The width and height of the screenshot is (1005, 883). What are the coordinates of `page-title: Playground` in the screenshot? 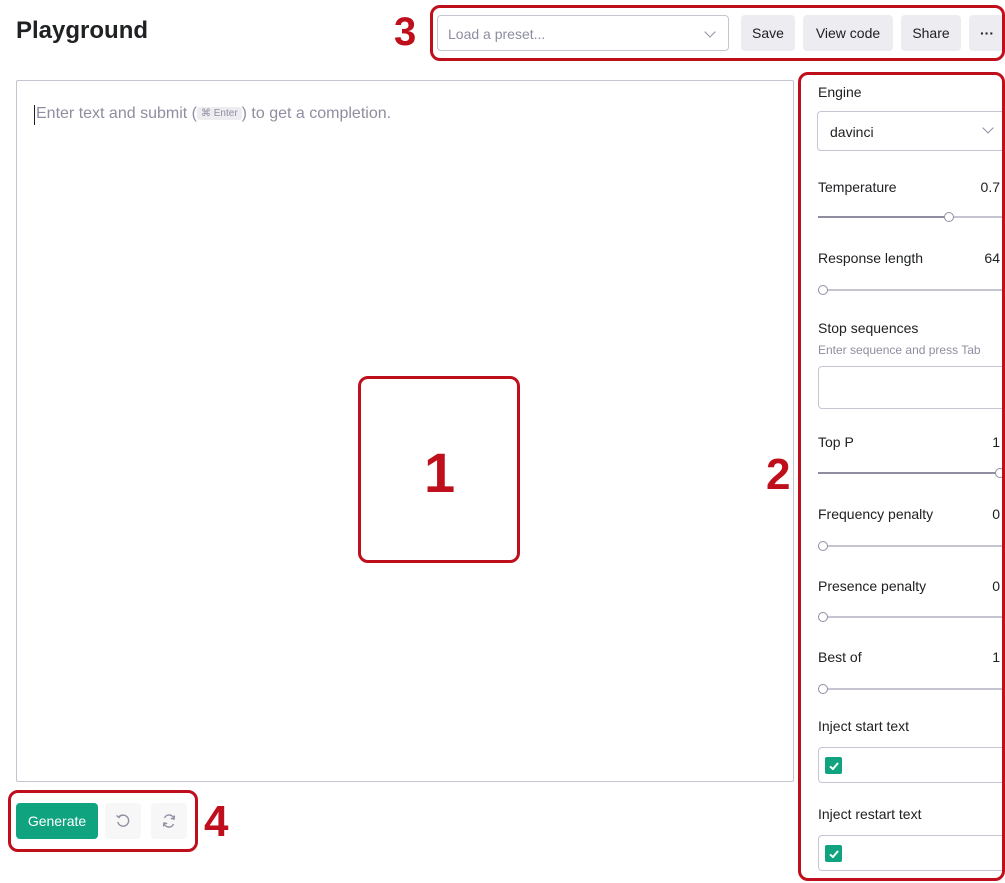 It's located at (82, 30).